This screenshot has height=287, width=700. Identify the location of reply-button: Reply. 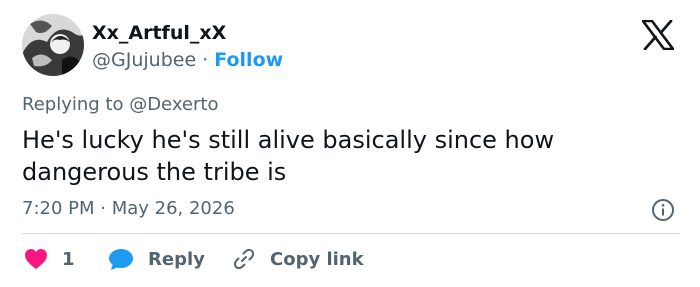
(156, 259).